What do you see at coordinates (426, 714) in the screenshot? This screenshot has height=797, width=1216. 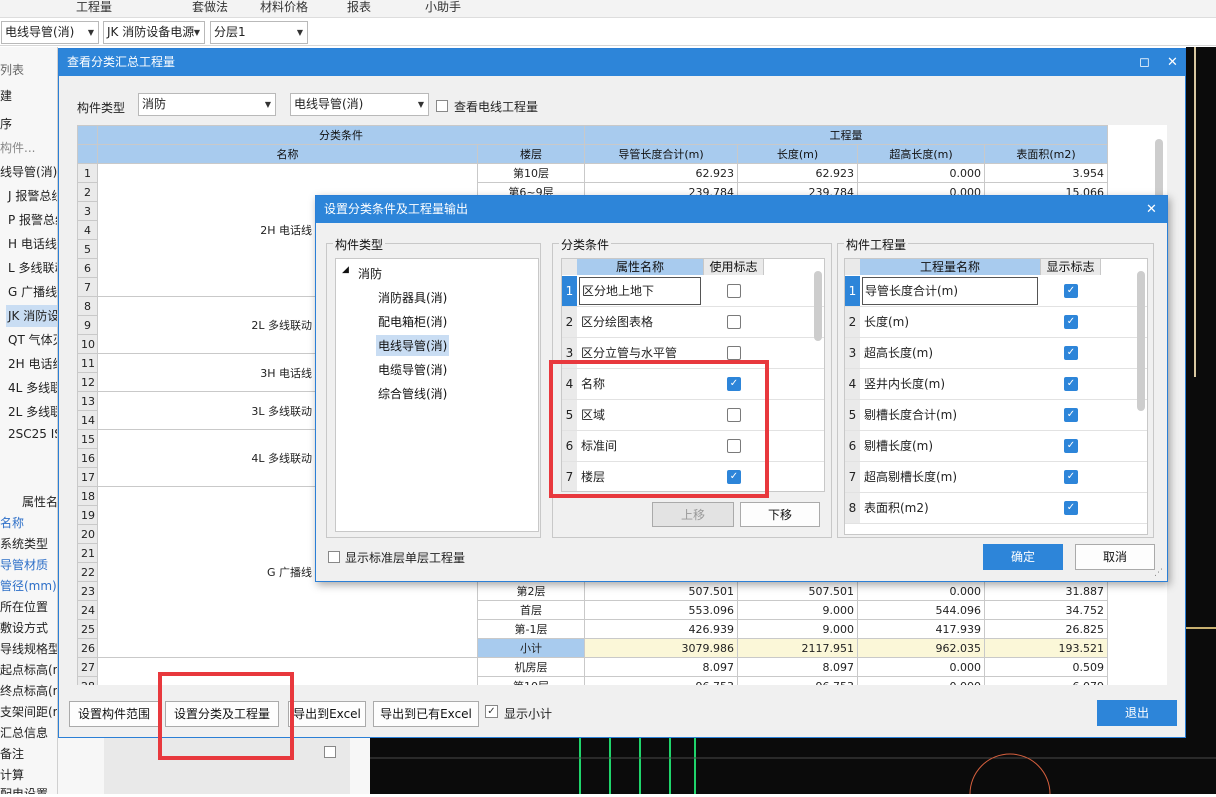 I see `export-existing-excel-button: 导出到已有Excel` at bounding box center [426, 714].